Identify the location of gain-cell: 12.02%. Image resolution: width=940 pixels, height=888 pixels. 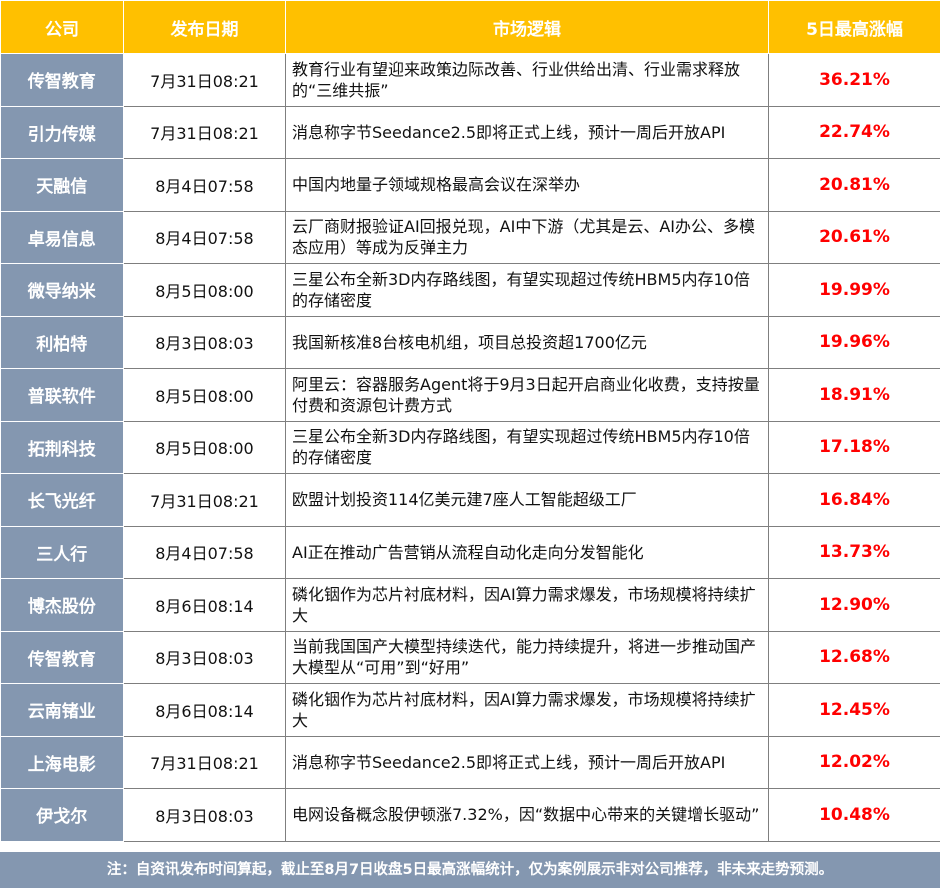
(854, 762).